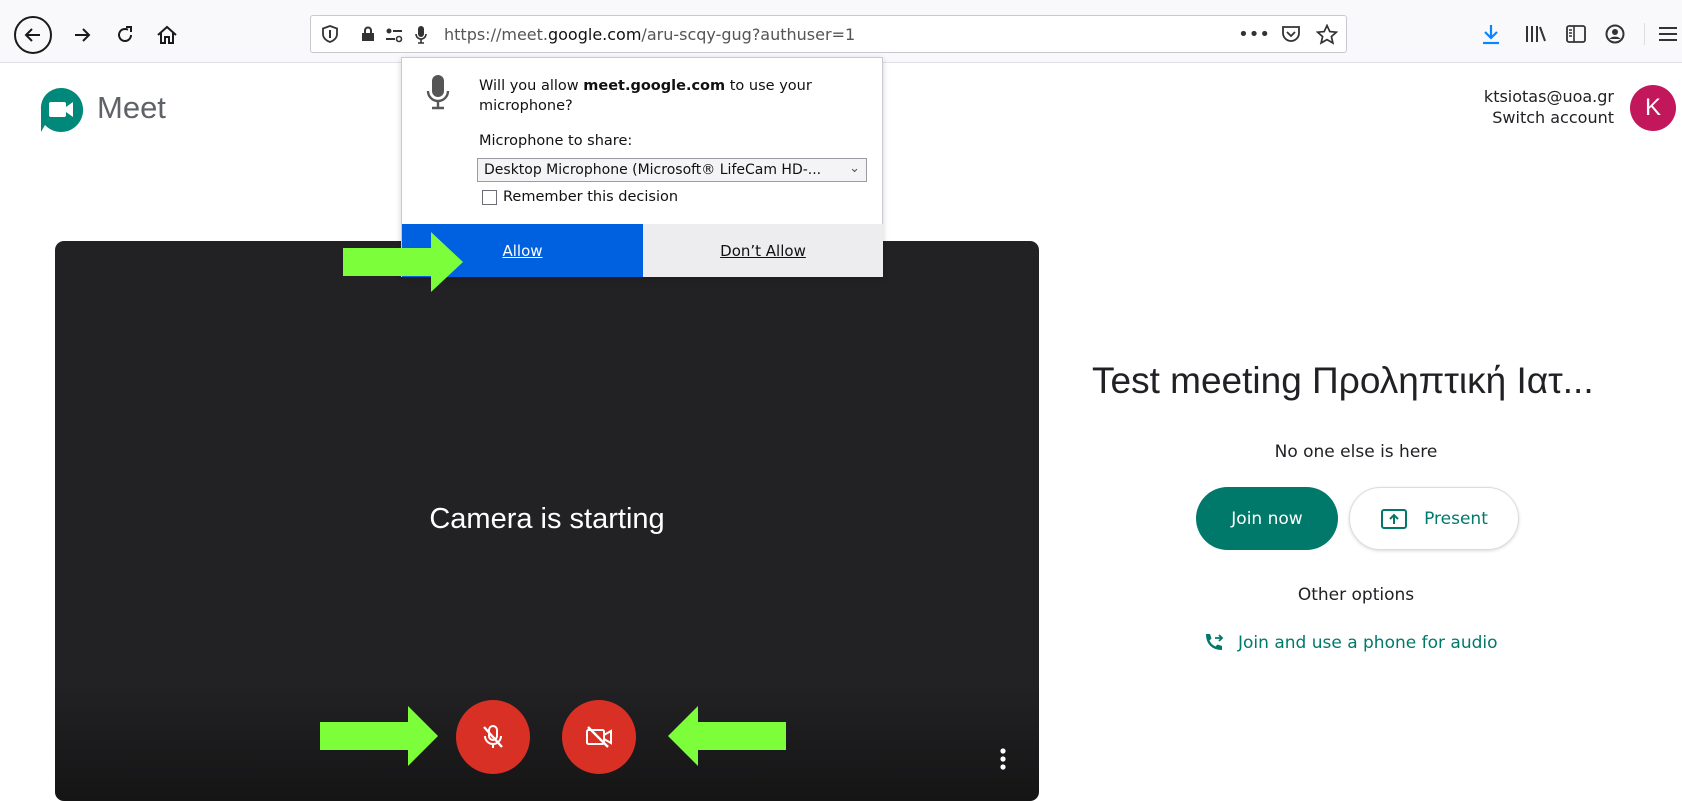 This screenshot has height=801, width=1682. What do you see at coordinates (1536, 34) in the screenshot?
I see `library-icon` at bounding box center [1536, 34].